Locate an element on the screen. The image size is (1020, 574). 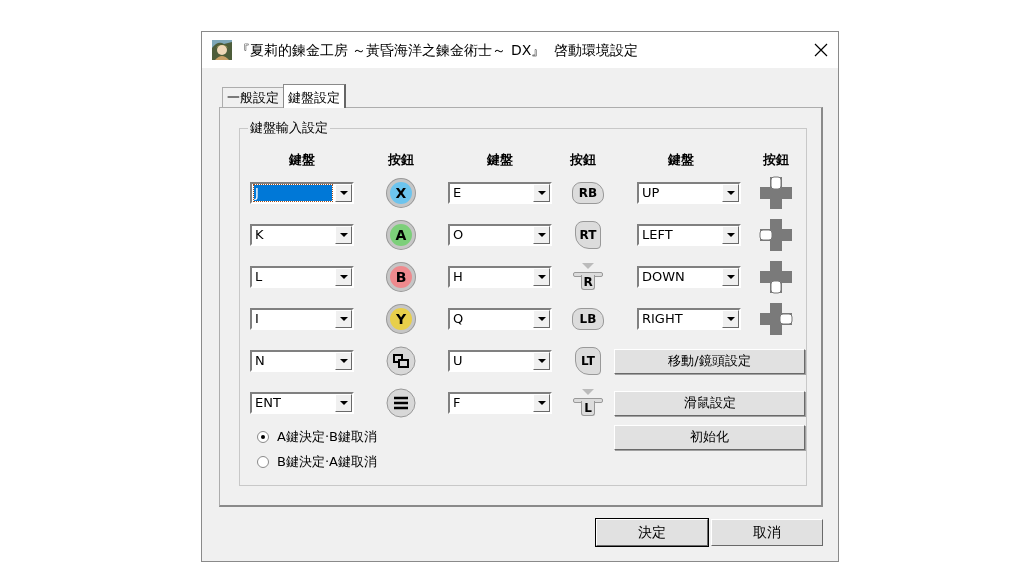
menu-button-icon is located at coordinates (401, 403).